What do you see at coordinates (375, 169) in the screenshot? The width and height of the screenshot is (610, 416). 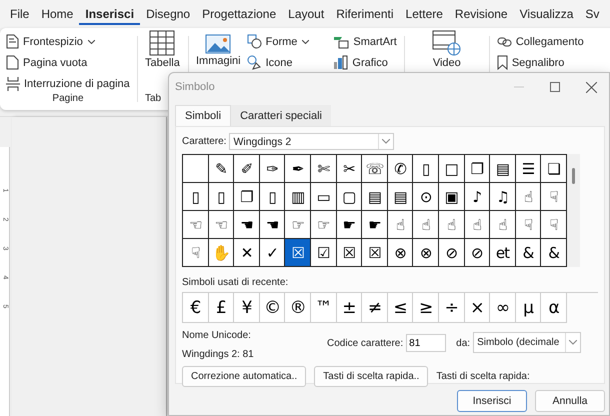 I see `symbol-cell: ☏` at bounding box center [375, 169].